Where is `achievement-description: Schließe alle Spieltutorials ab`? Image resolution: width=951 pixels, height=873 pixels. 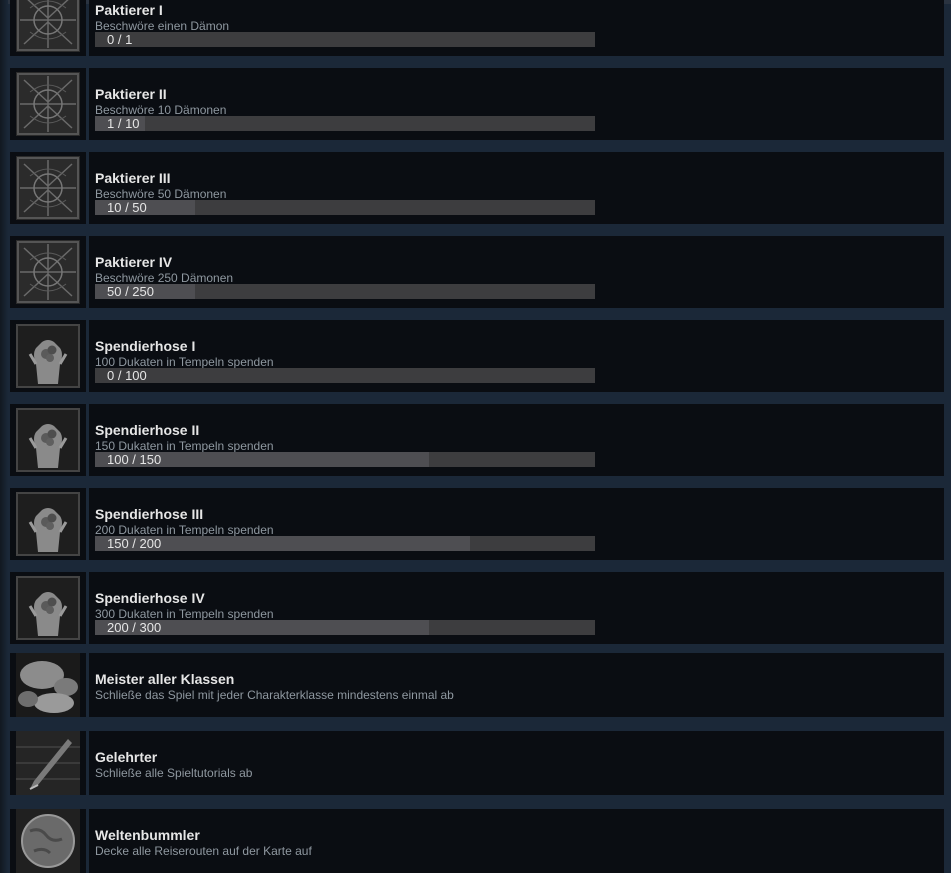
achievement-description: Schließe alle Spieltutorials ab is located at coordinates (174, 773).